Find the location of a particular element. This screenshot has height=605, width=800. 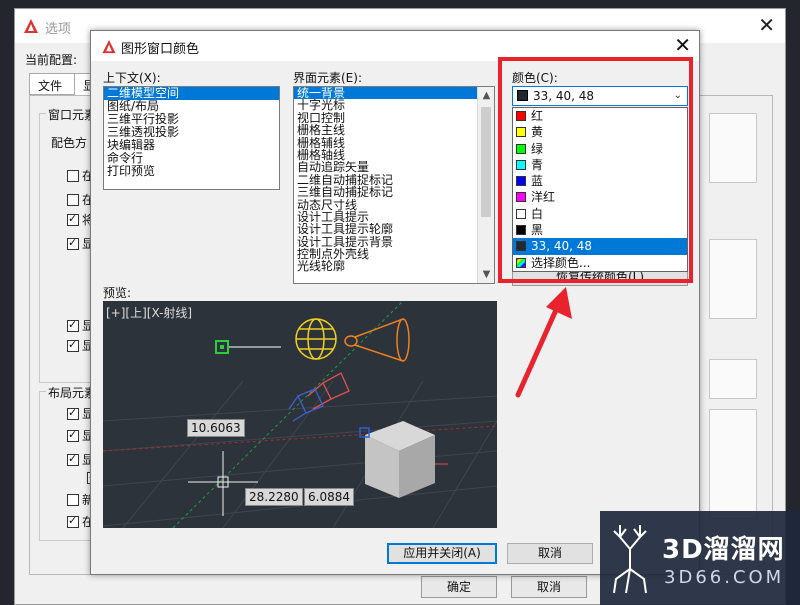

interface-element-item: 视口控制 is located at coordinates (385, 118).